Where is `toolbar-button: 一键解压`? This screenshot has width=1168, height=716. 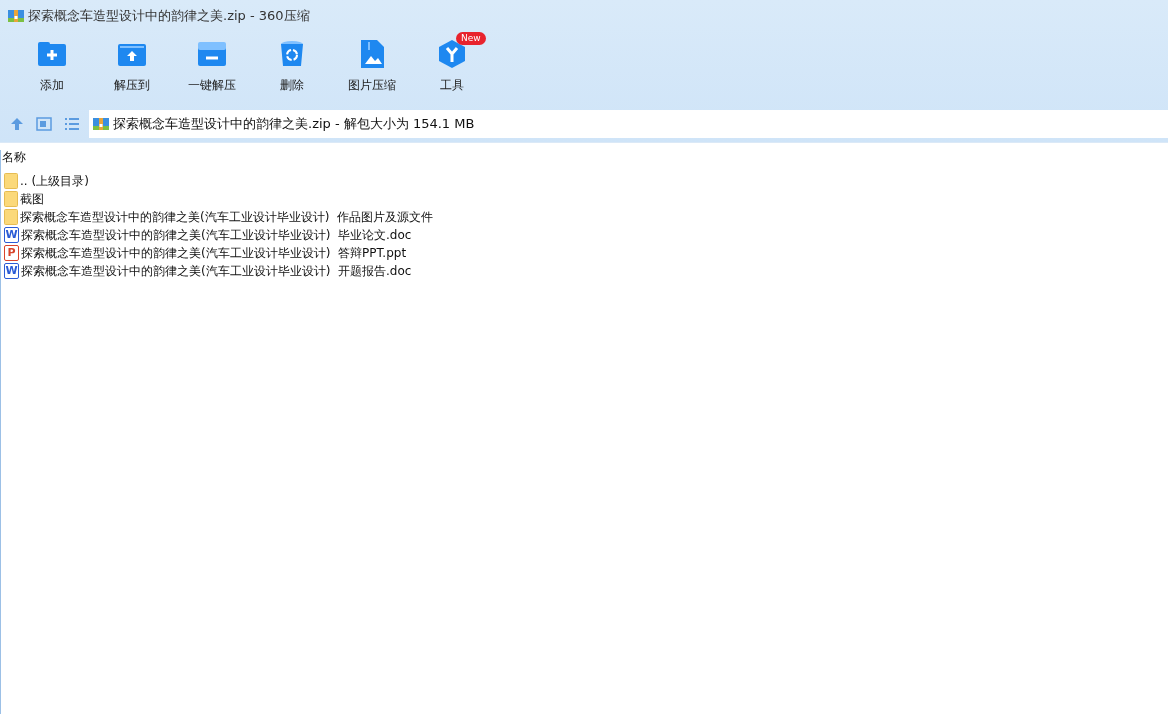 toolbar-button: 一键解压 is located at coordinates (212, 69).